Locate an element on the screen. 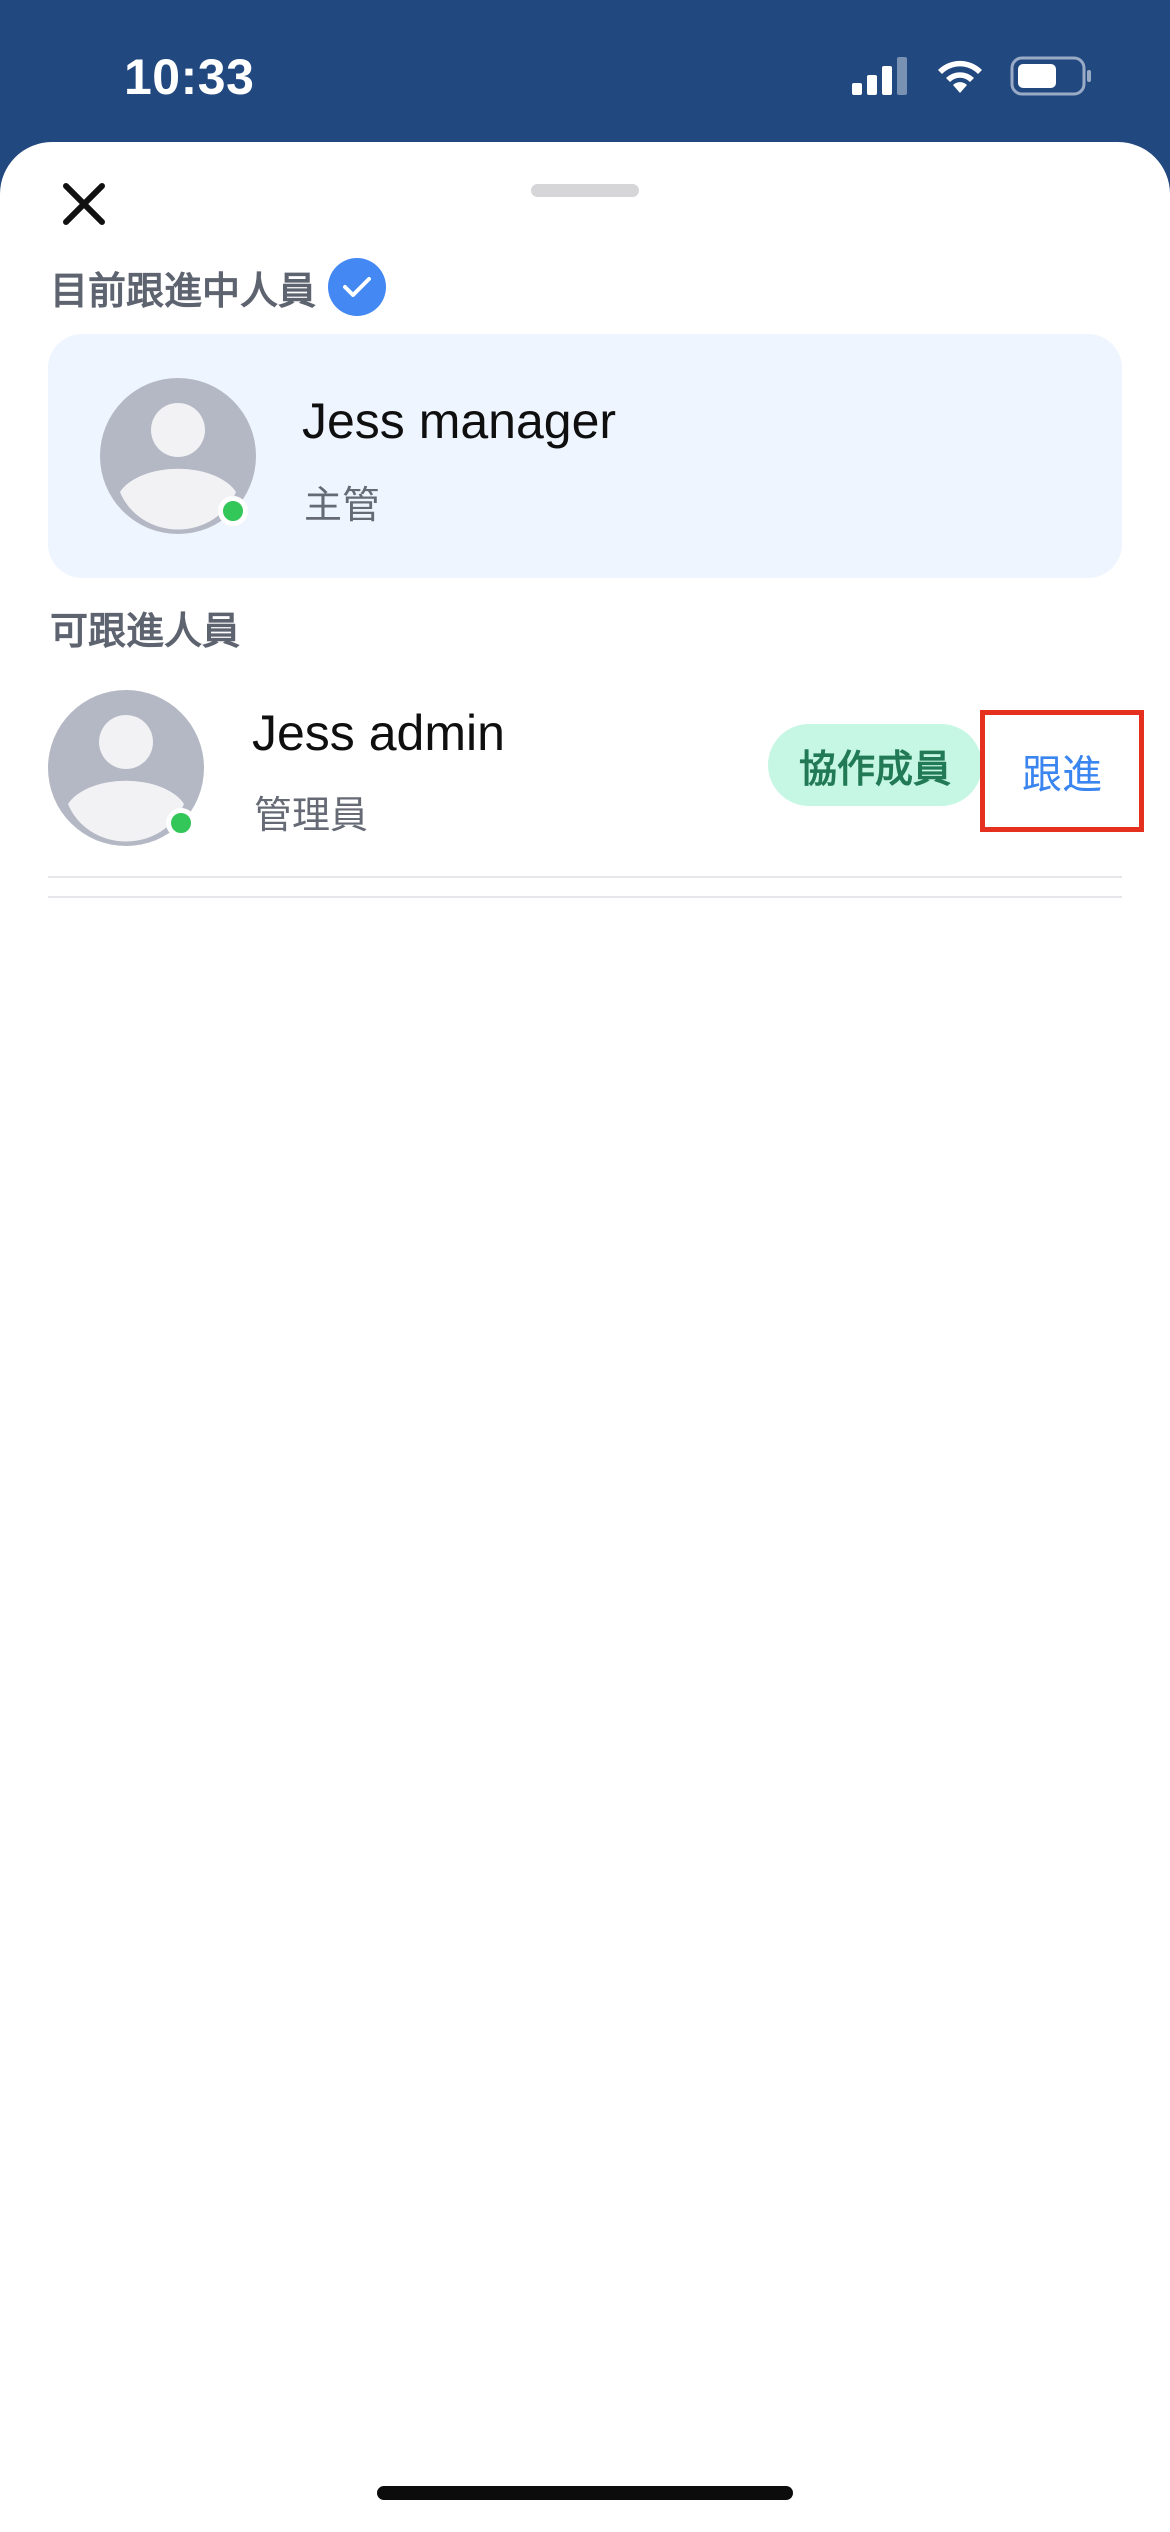 This screenshot has height=2532, width=1170. status-icons is located at coordinates (972, 78).